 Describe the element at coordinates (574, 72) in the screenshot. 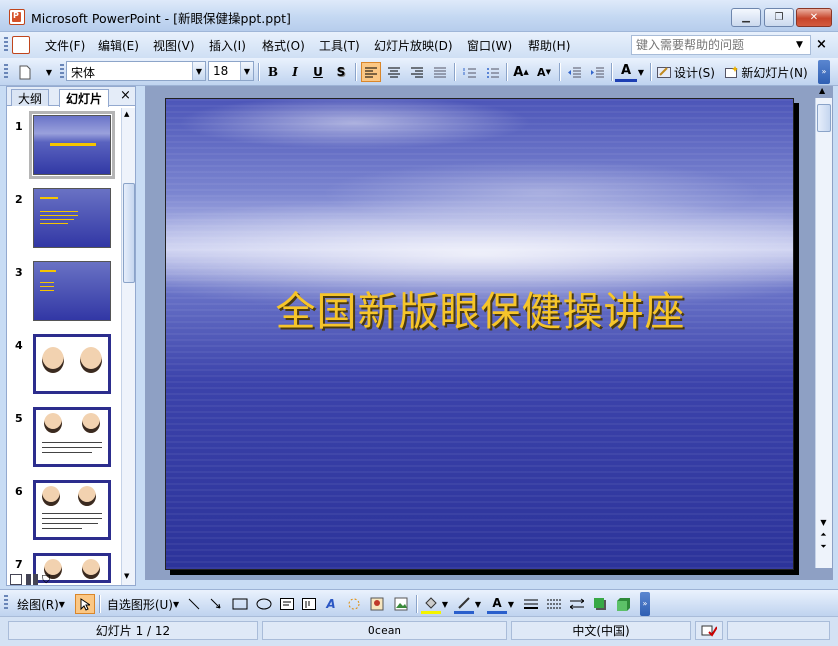

I see `decrease-indent-icon` at that location.